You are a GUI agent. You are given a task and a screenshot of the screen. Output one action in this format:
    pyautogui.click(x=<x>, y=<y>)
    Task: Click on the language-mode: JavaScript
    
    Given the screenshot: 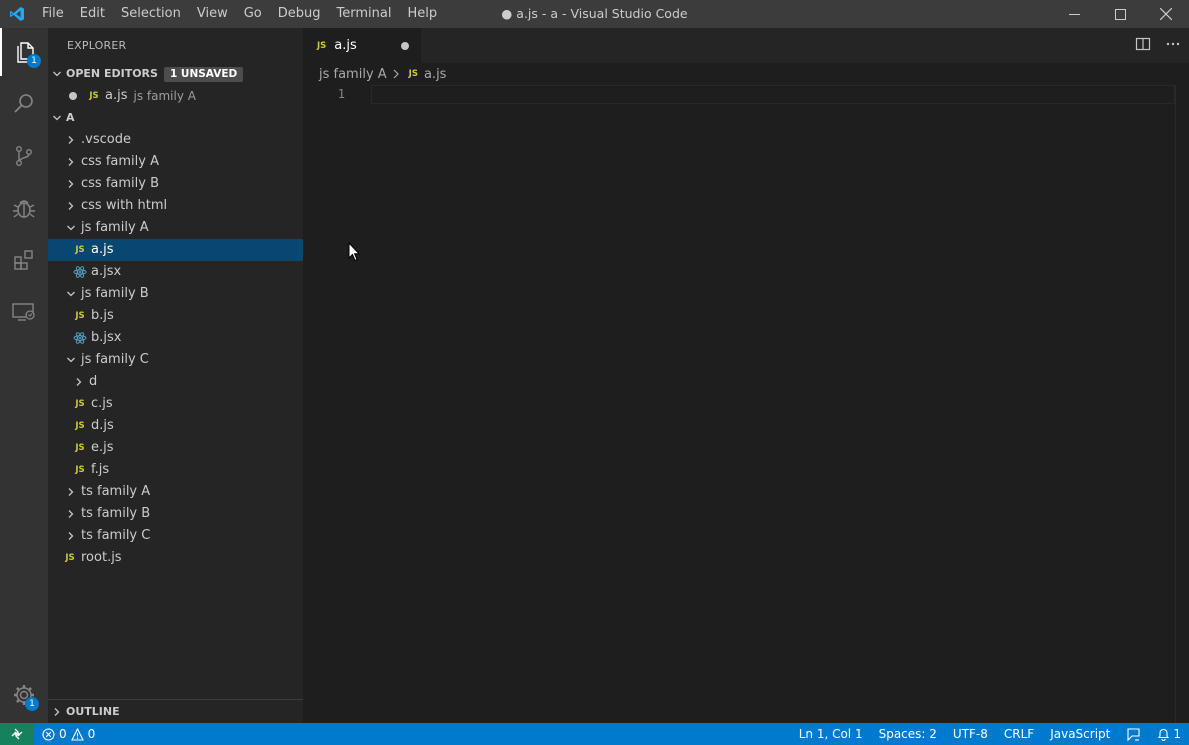 What is the action you would take?
    pyautogui.click(x=1080, y=734)
    